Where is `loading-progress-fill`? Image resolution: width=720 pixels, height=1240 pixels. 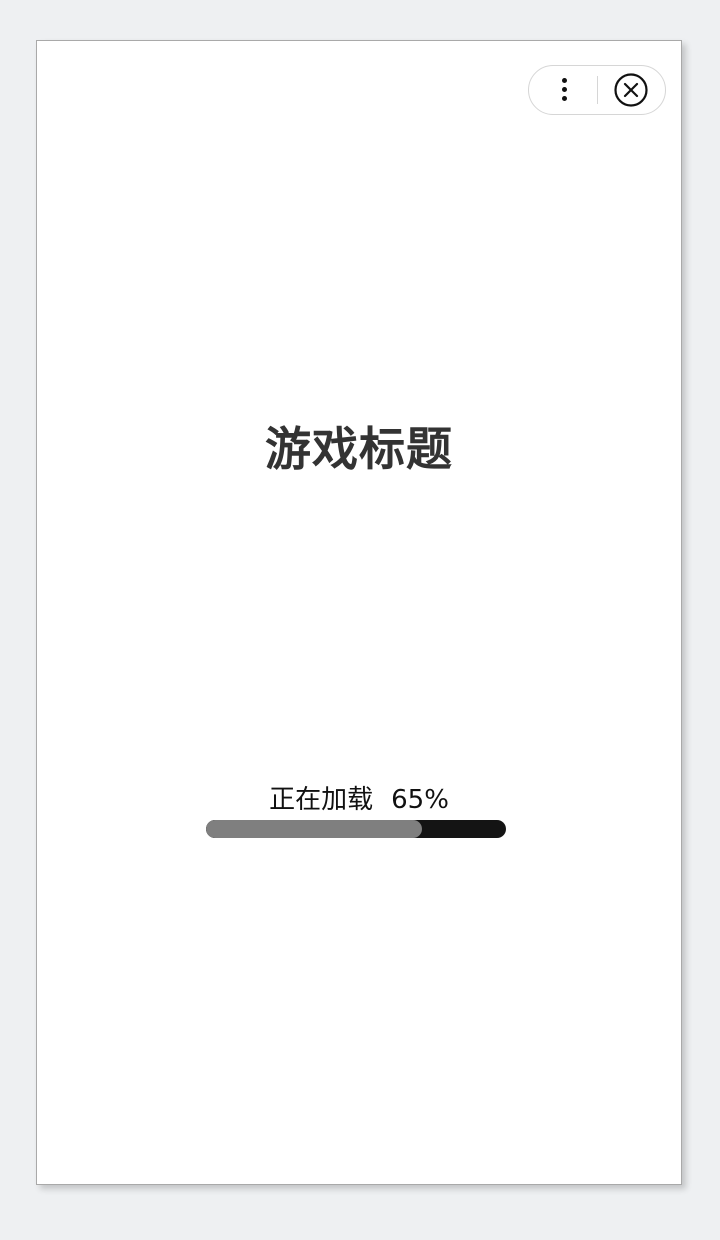 loading-progress-fill is located at coordinates (314, 829).